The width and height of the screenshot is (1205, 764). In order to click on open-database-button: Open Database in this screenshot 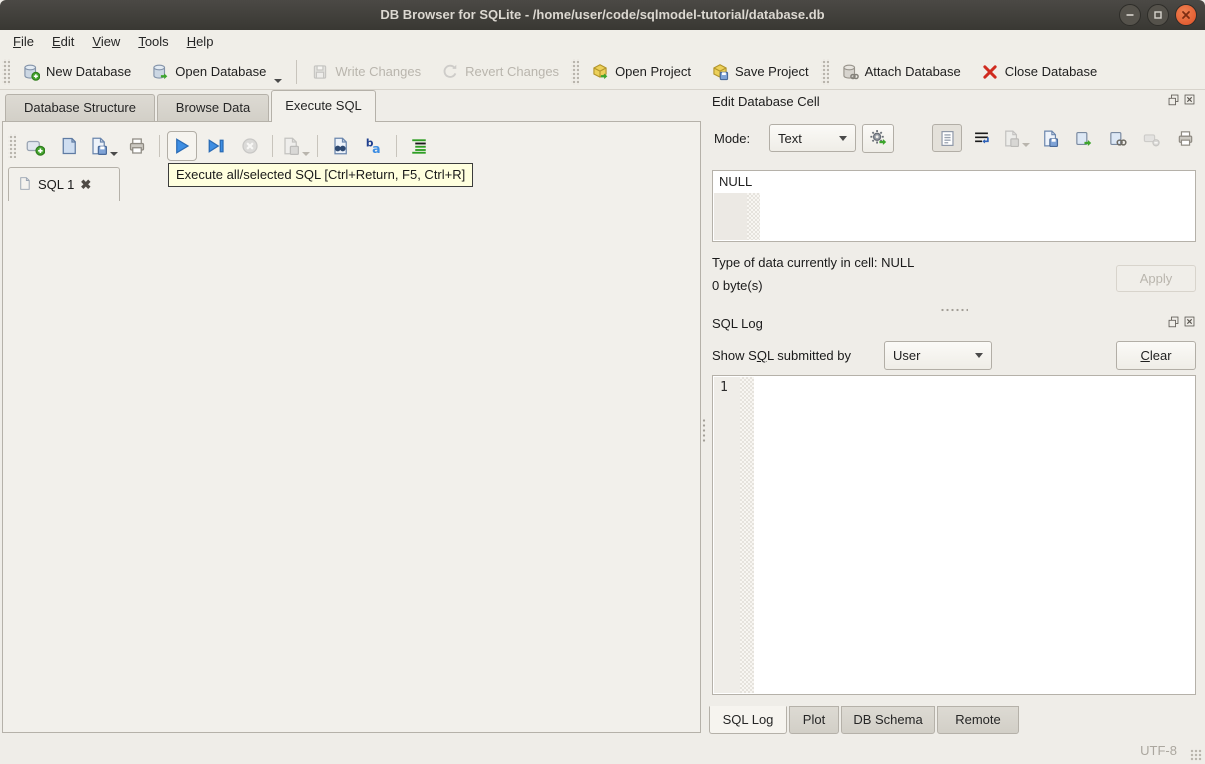, I will do `click(216, 72)`.